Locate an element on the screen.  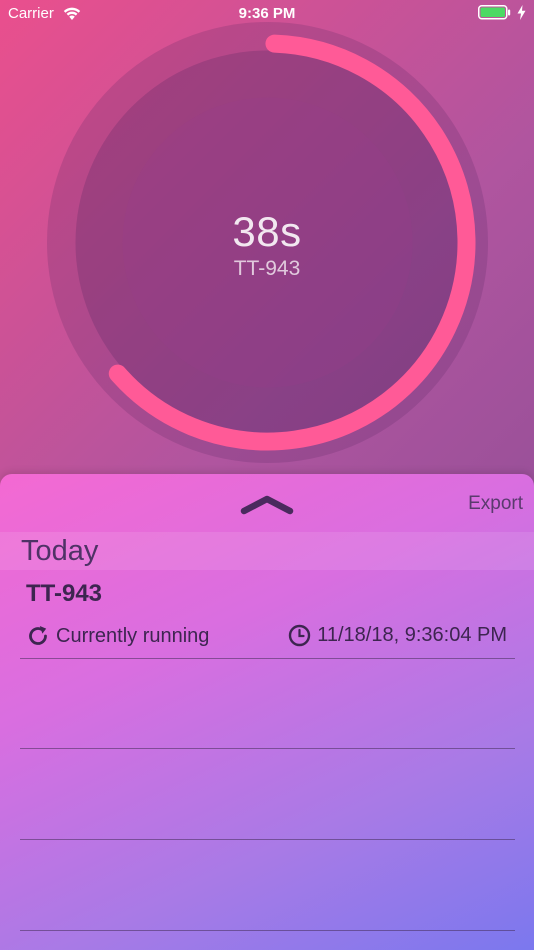
entry-status: Currently running is located at coordinates (117, 636).